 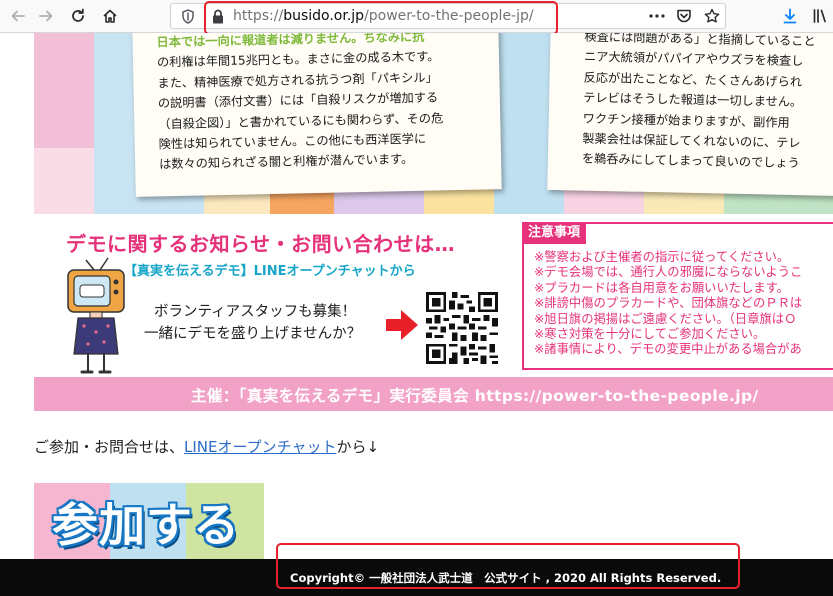 What do you see at coordinates (508, 566) in the screenshot?
I see `copyright-annotation-box` at bounding box center [508, 566].